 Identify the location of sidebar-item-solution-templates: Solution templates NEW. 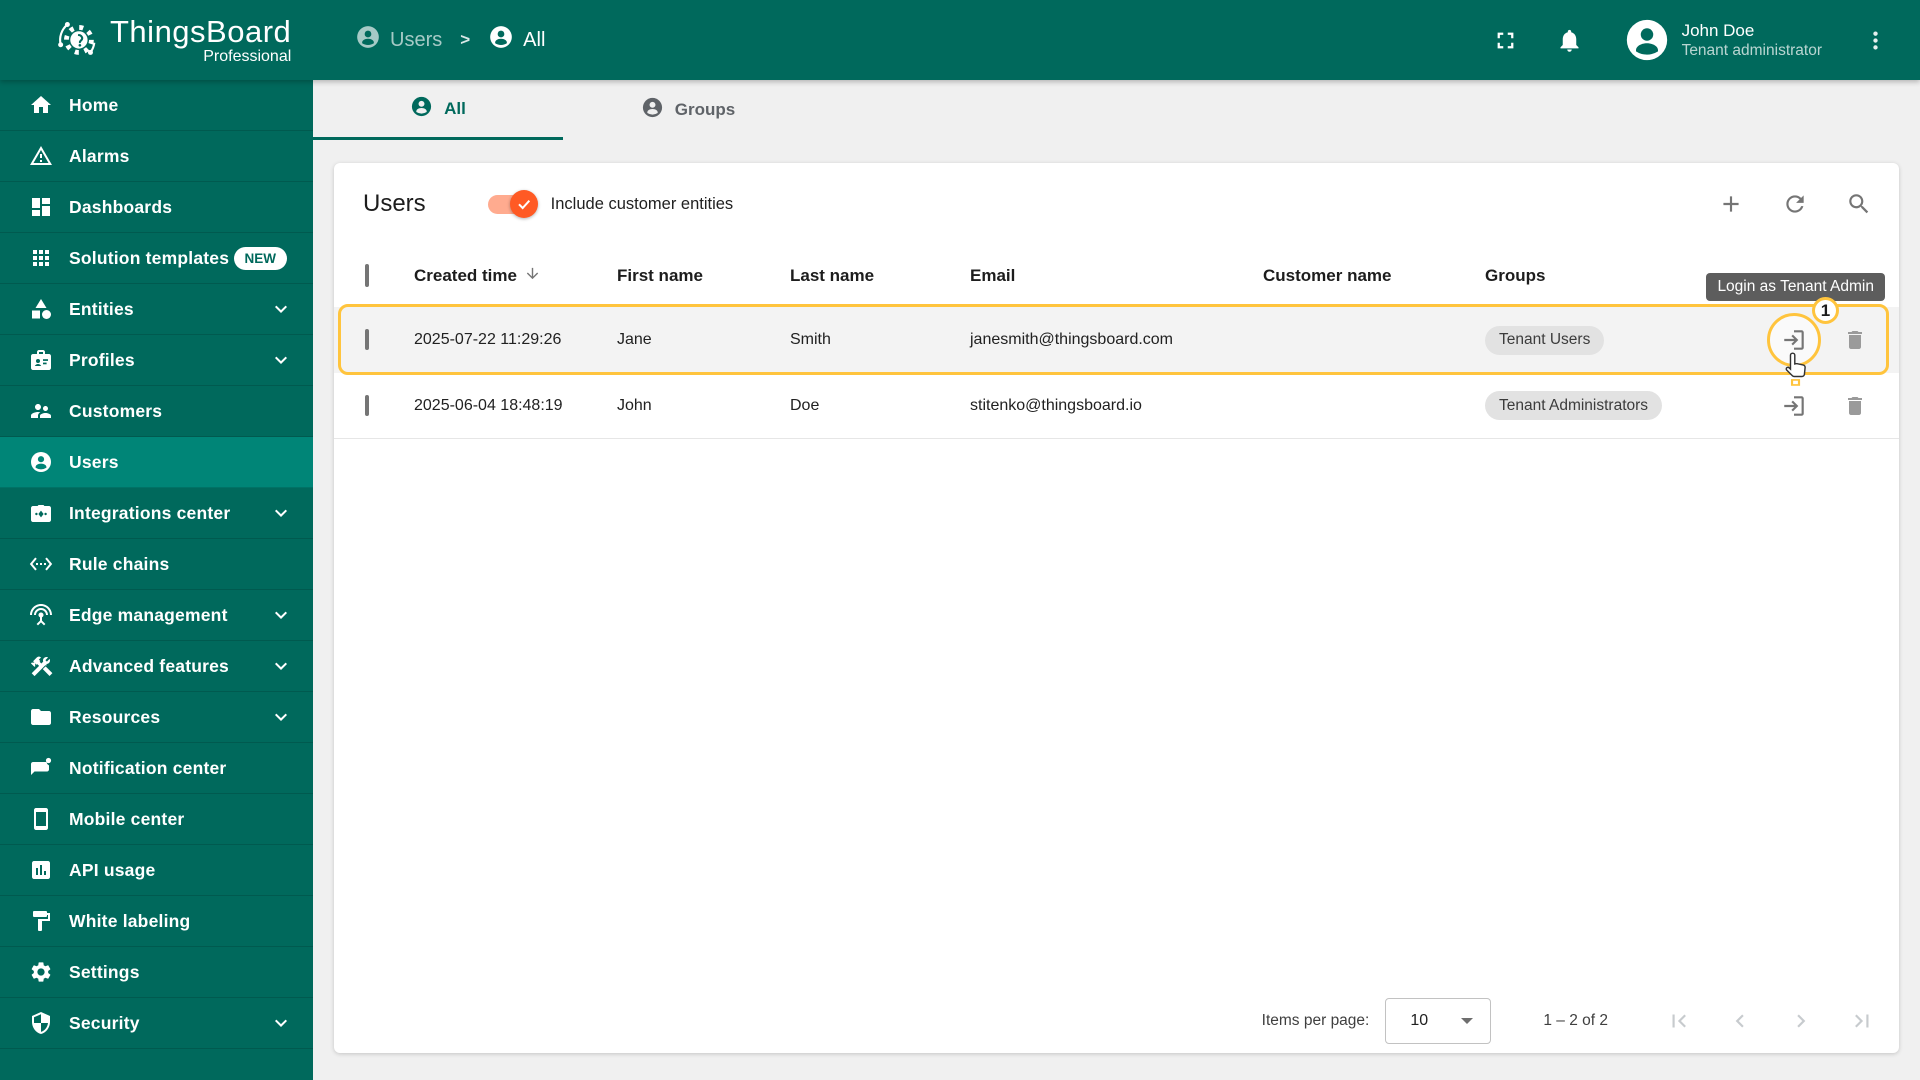
(156, 258).